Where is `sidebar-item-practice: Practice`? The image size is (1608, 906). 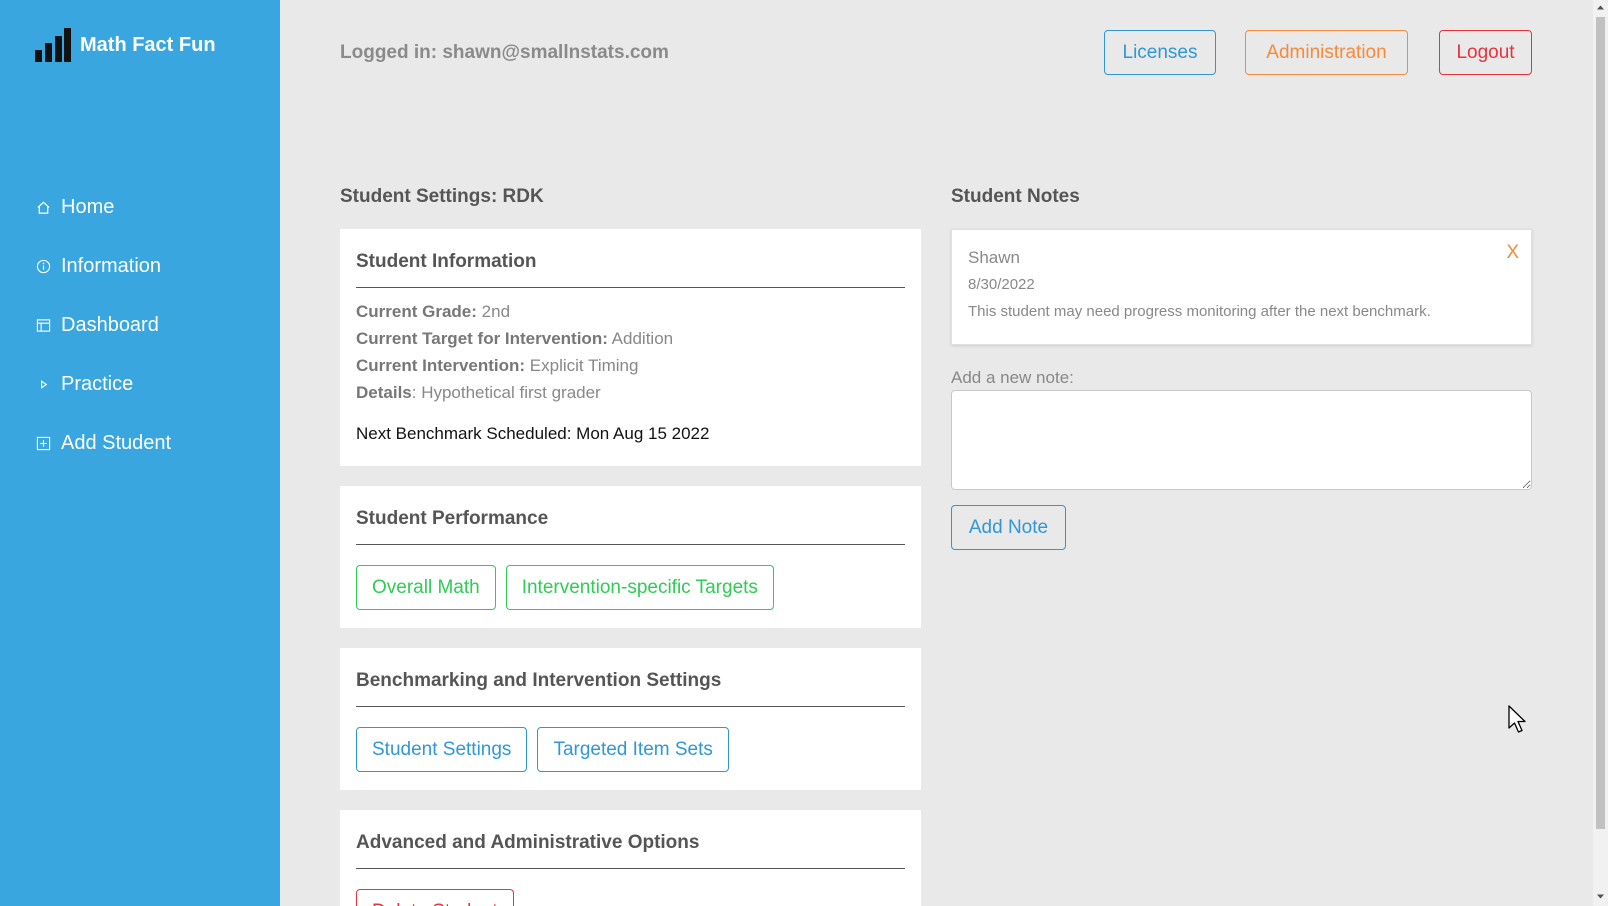
sidebar-item-practice: Practice is located at coordinates (103, 384).